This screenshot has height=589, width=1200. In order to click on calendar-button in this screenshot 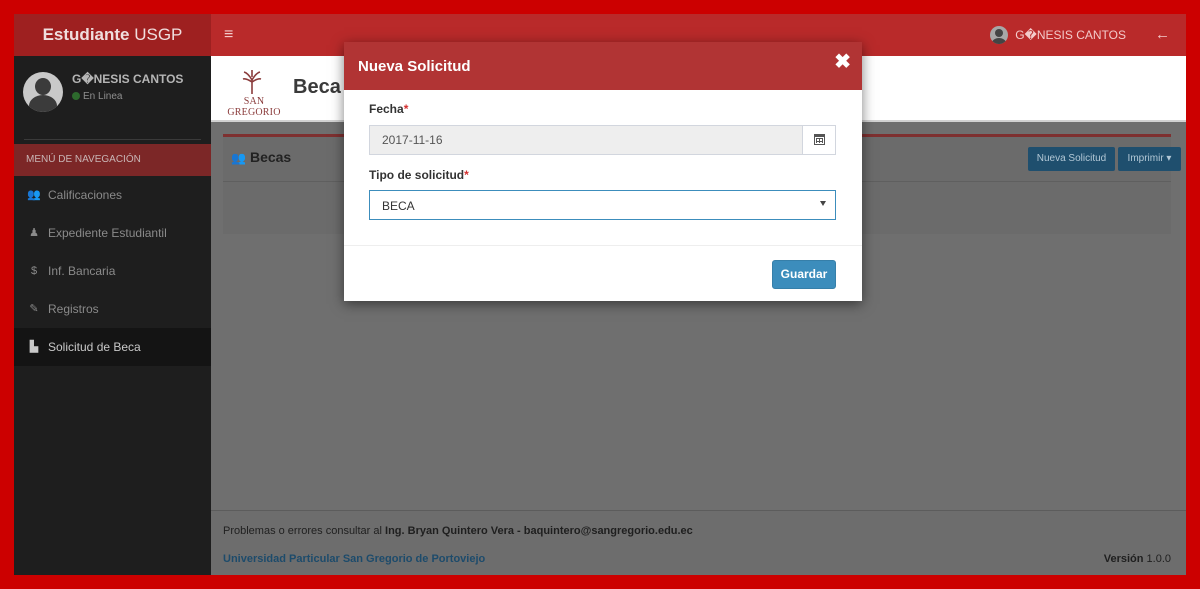, I will do `click(818, 140)`.